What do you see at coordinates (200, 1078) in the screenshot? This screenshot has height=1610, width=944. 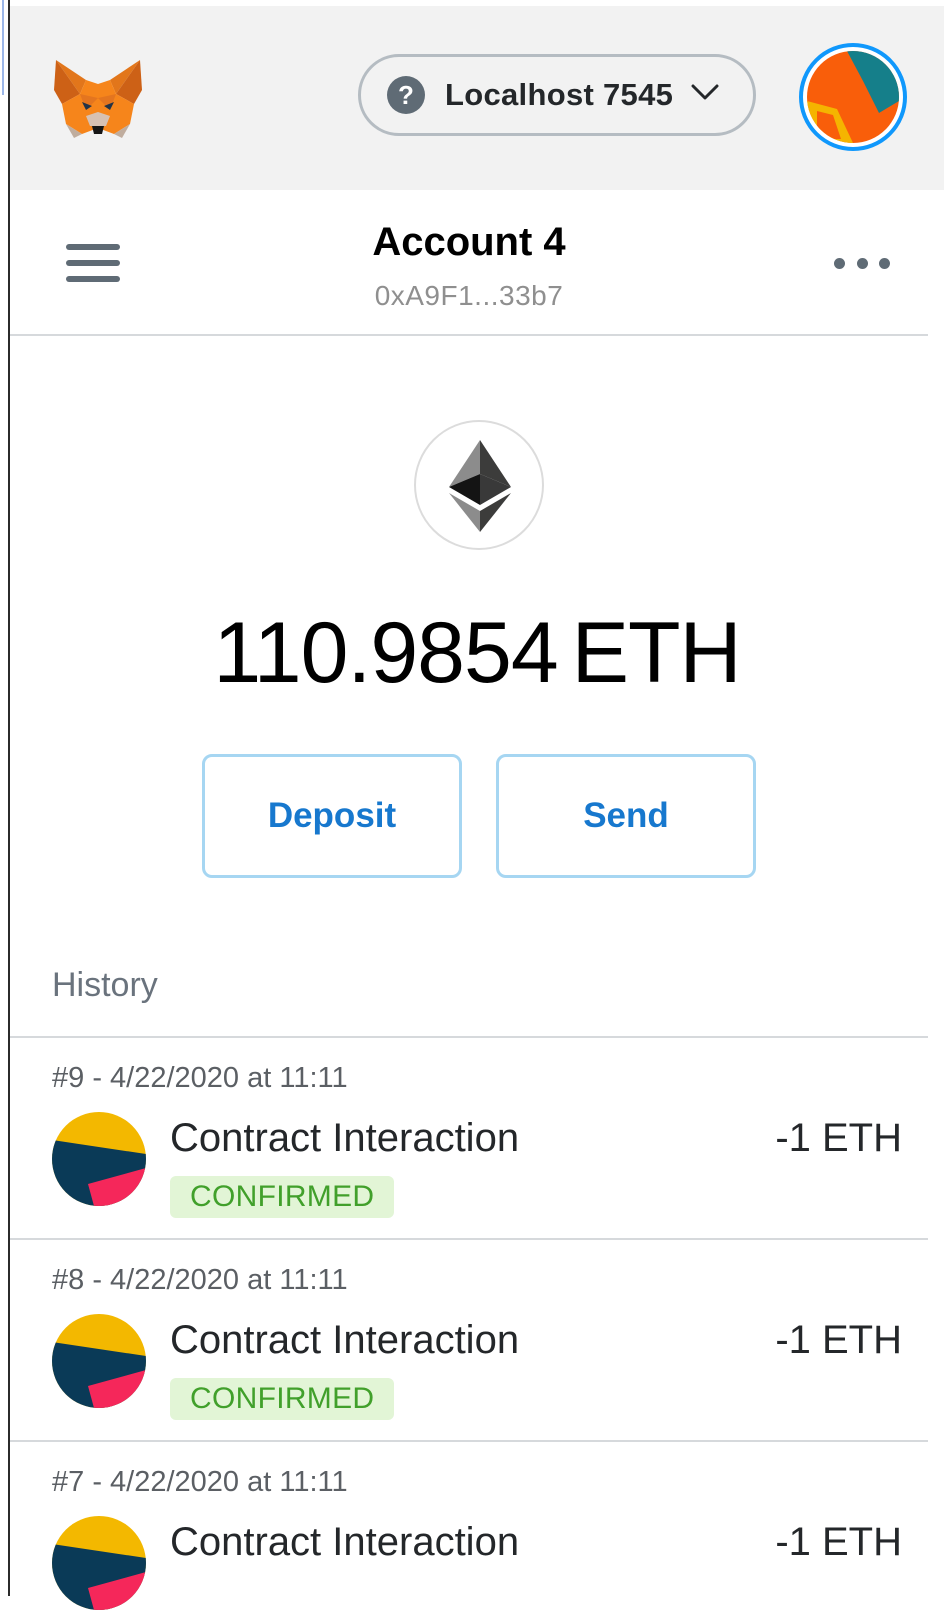 I see `transaction-date: #9 - 4/22/2020 at 11:11` at bounding box center [200, 1078].